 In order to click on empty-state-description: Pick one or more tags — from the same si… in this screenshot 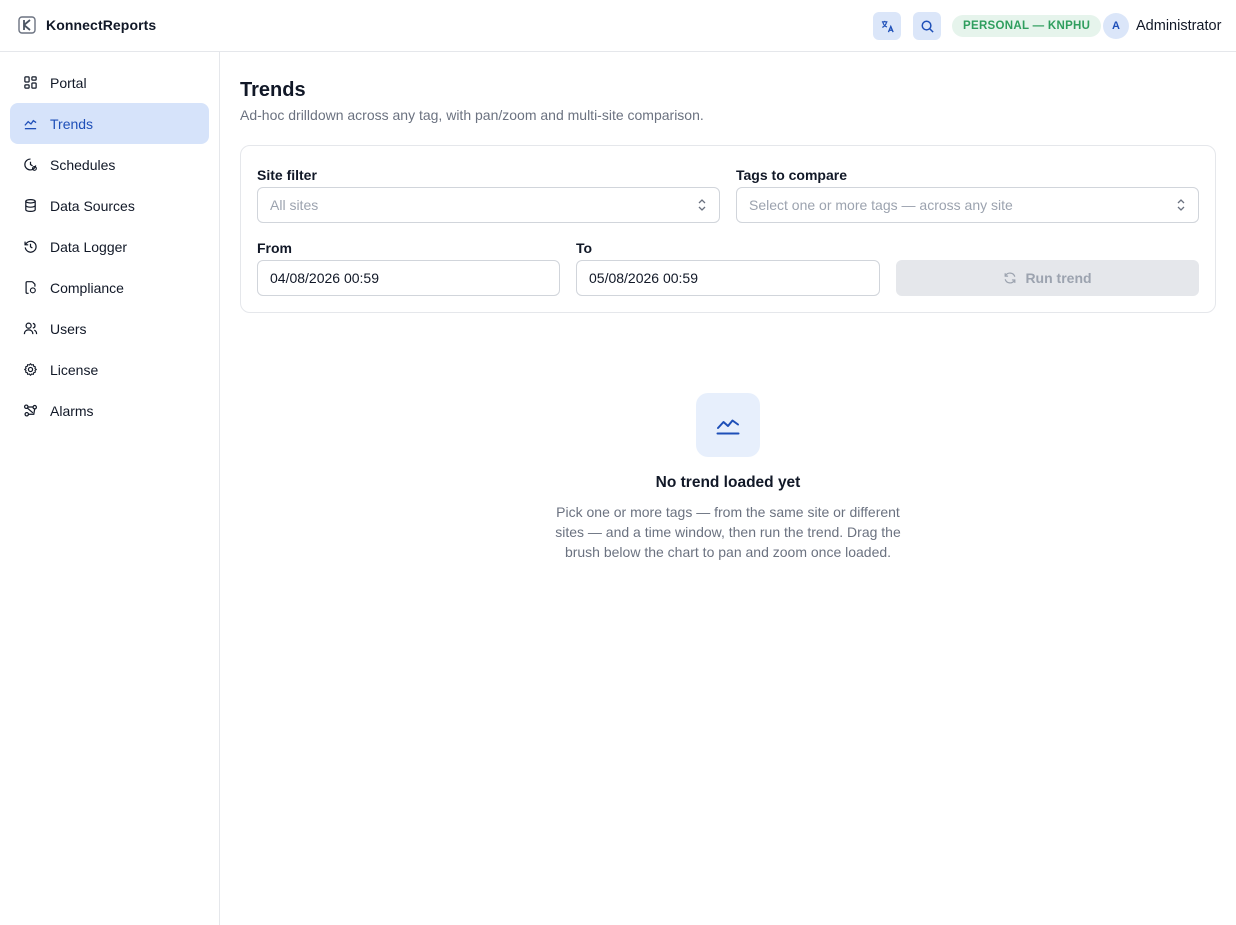, I will do `click(728, 532)`.